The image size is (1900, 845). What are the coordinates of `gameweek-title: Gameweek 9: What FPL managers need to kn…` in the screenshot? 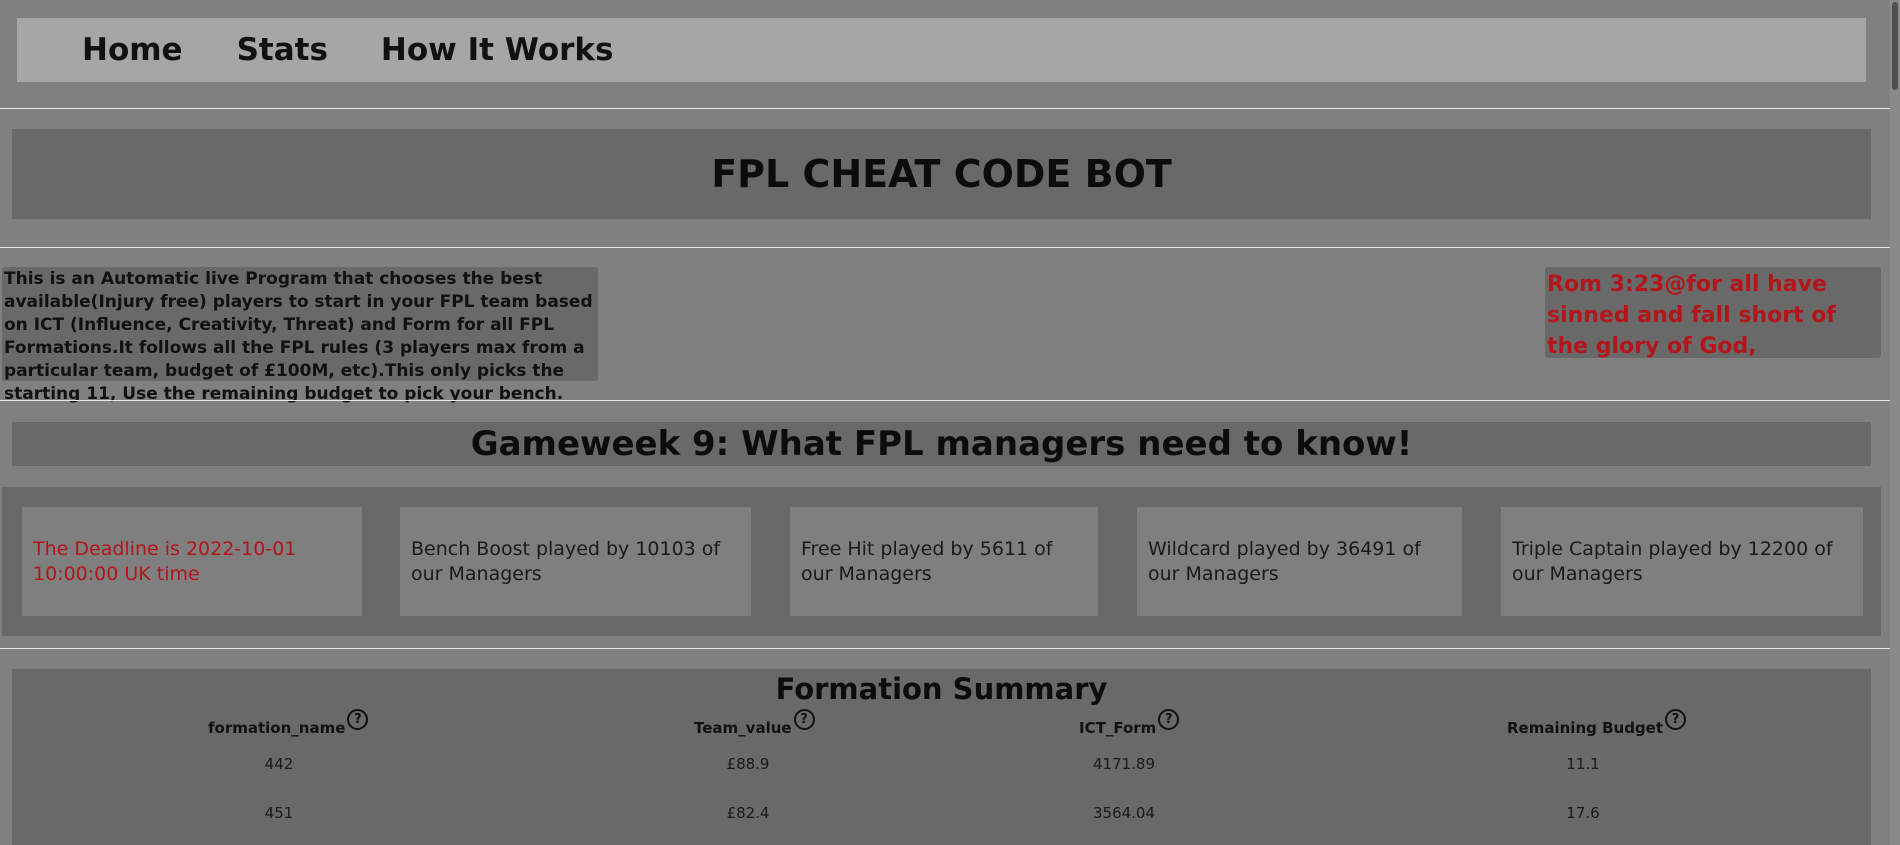 It's located at (941, 444).